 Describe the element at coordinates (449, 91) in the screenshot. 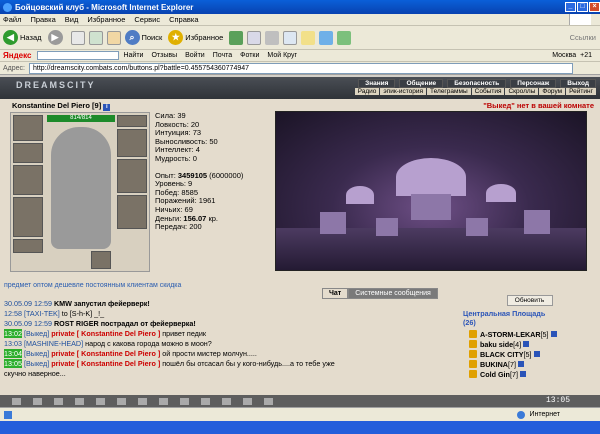

I see `nav-telegrams: Телеграммы` at that location.